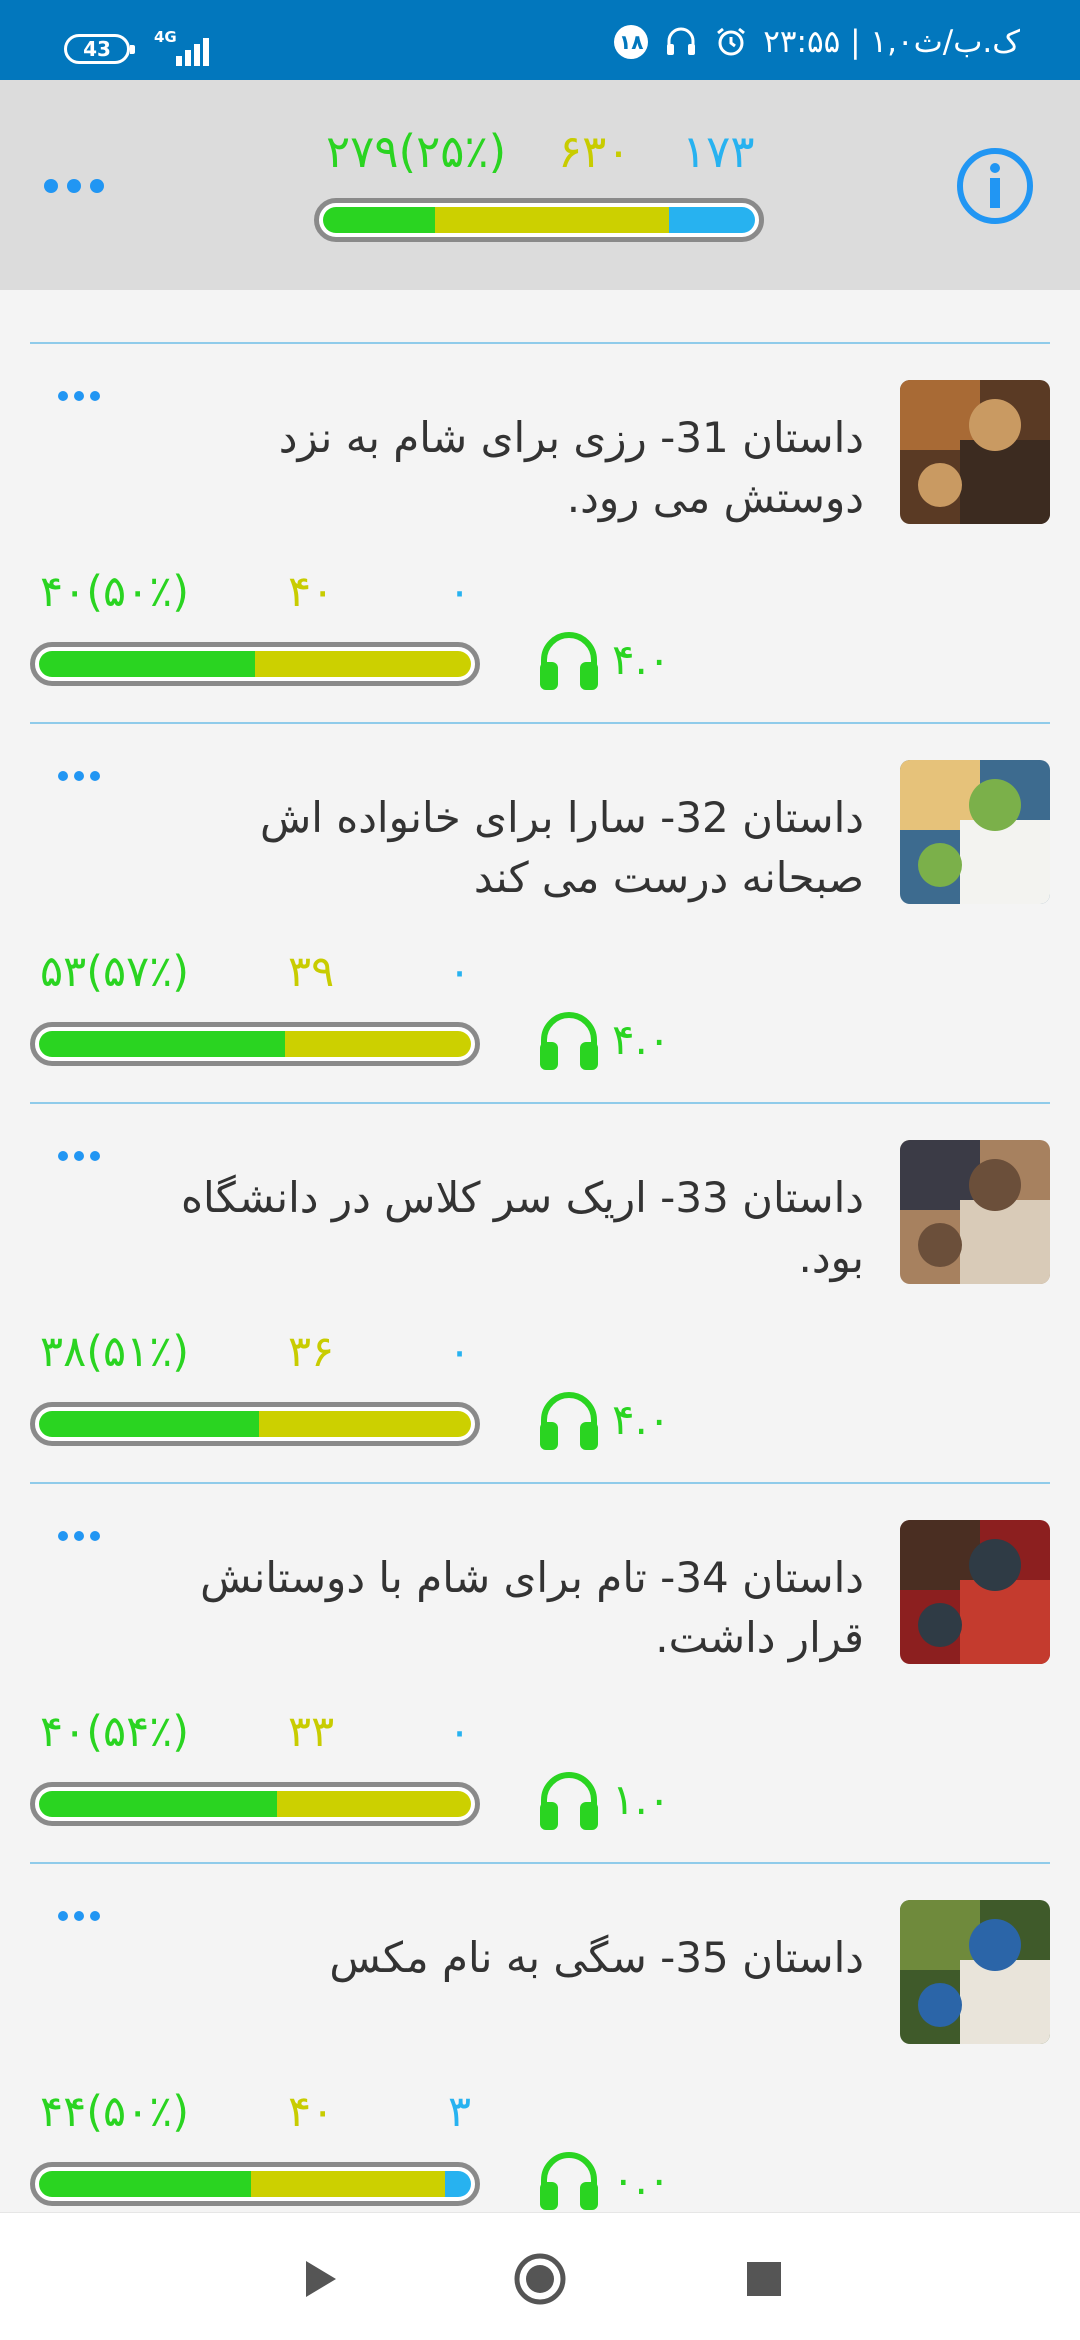  Describe the element at coordinates (311, 1732) in the screenshot. I see `learning-count: ۳۳` at that location.